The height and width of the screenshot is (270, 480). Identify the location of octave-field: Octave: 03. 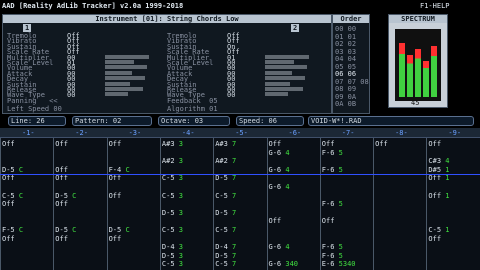
(194, 121).